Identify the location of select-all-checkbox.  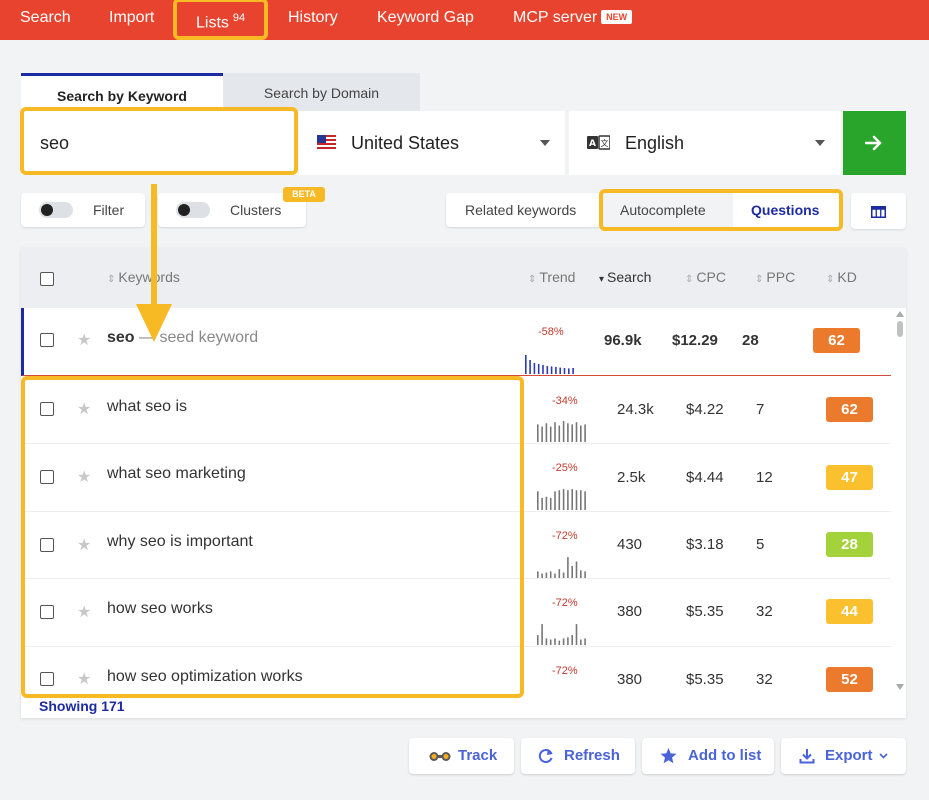
(47, 279).